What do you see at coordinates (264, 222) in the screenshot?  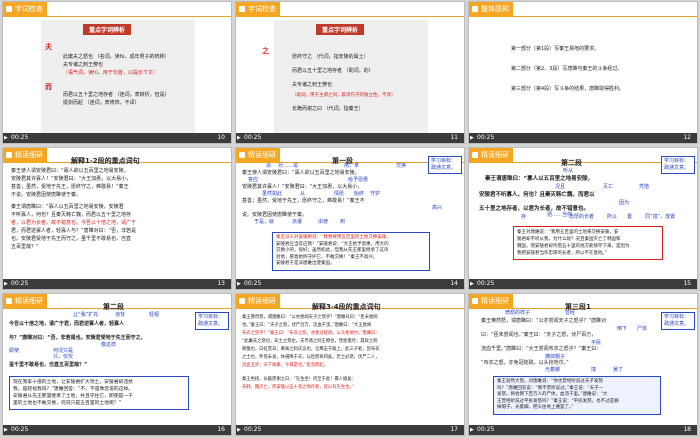 I see `gloss-note: 于是，就` at bounding box center [264, 222].